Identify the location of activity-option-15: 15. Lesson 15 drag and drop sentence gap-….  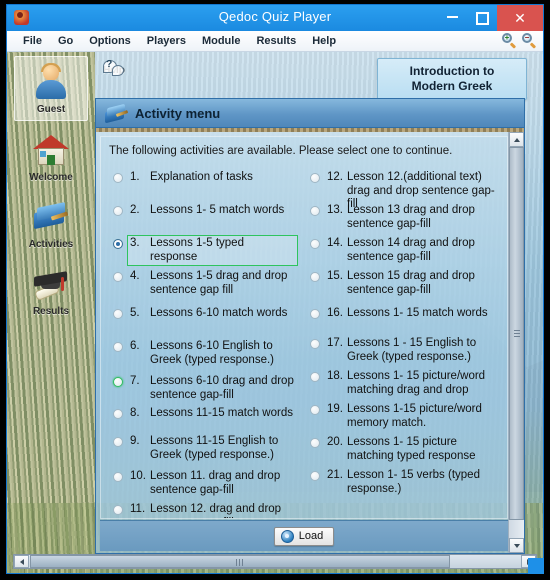
(403, 283).